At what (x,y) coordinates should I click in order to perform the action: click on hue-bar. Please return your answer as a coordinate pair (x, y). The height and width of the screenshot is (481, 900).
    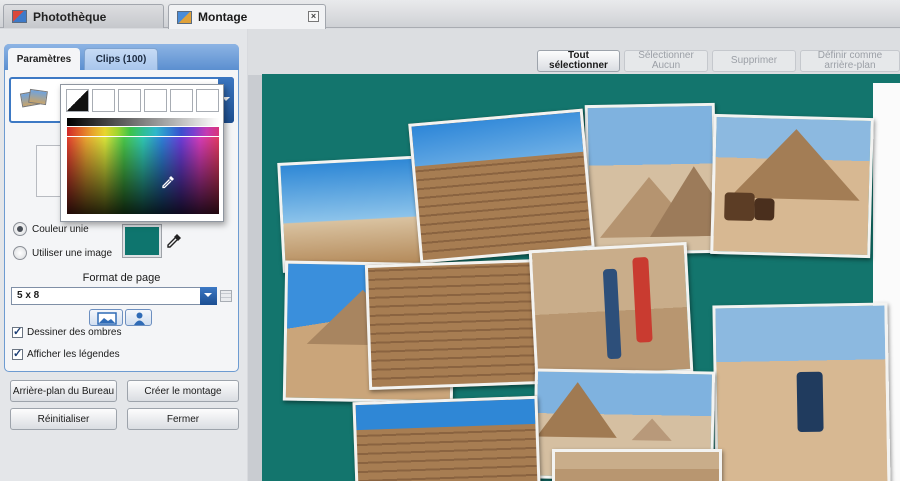
    Looking at the image, I should click on (143, 131).